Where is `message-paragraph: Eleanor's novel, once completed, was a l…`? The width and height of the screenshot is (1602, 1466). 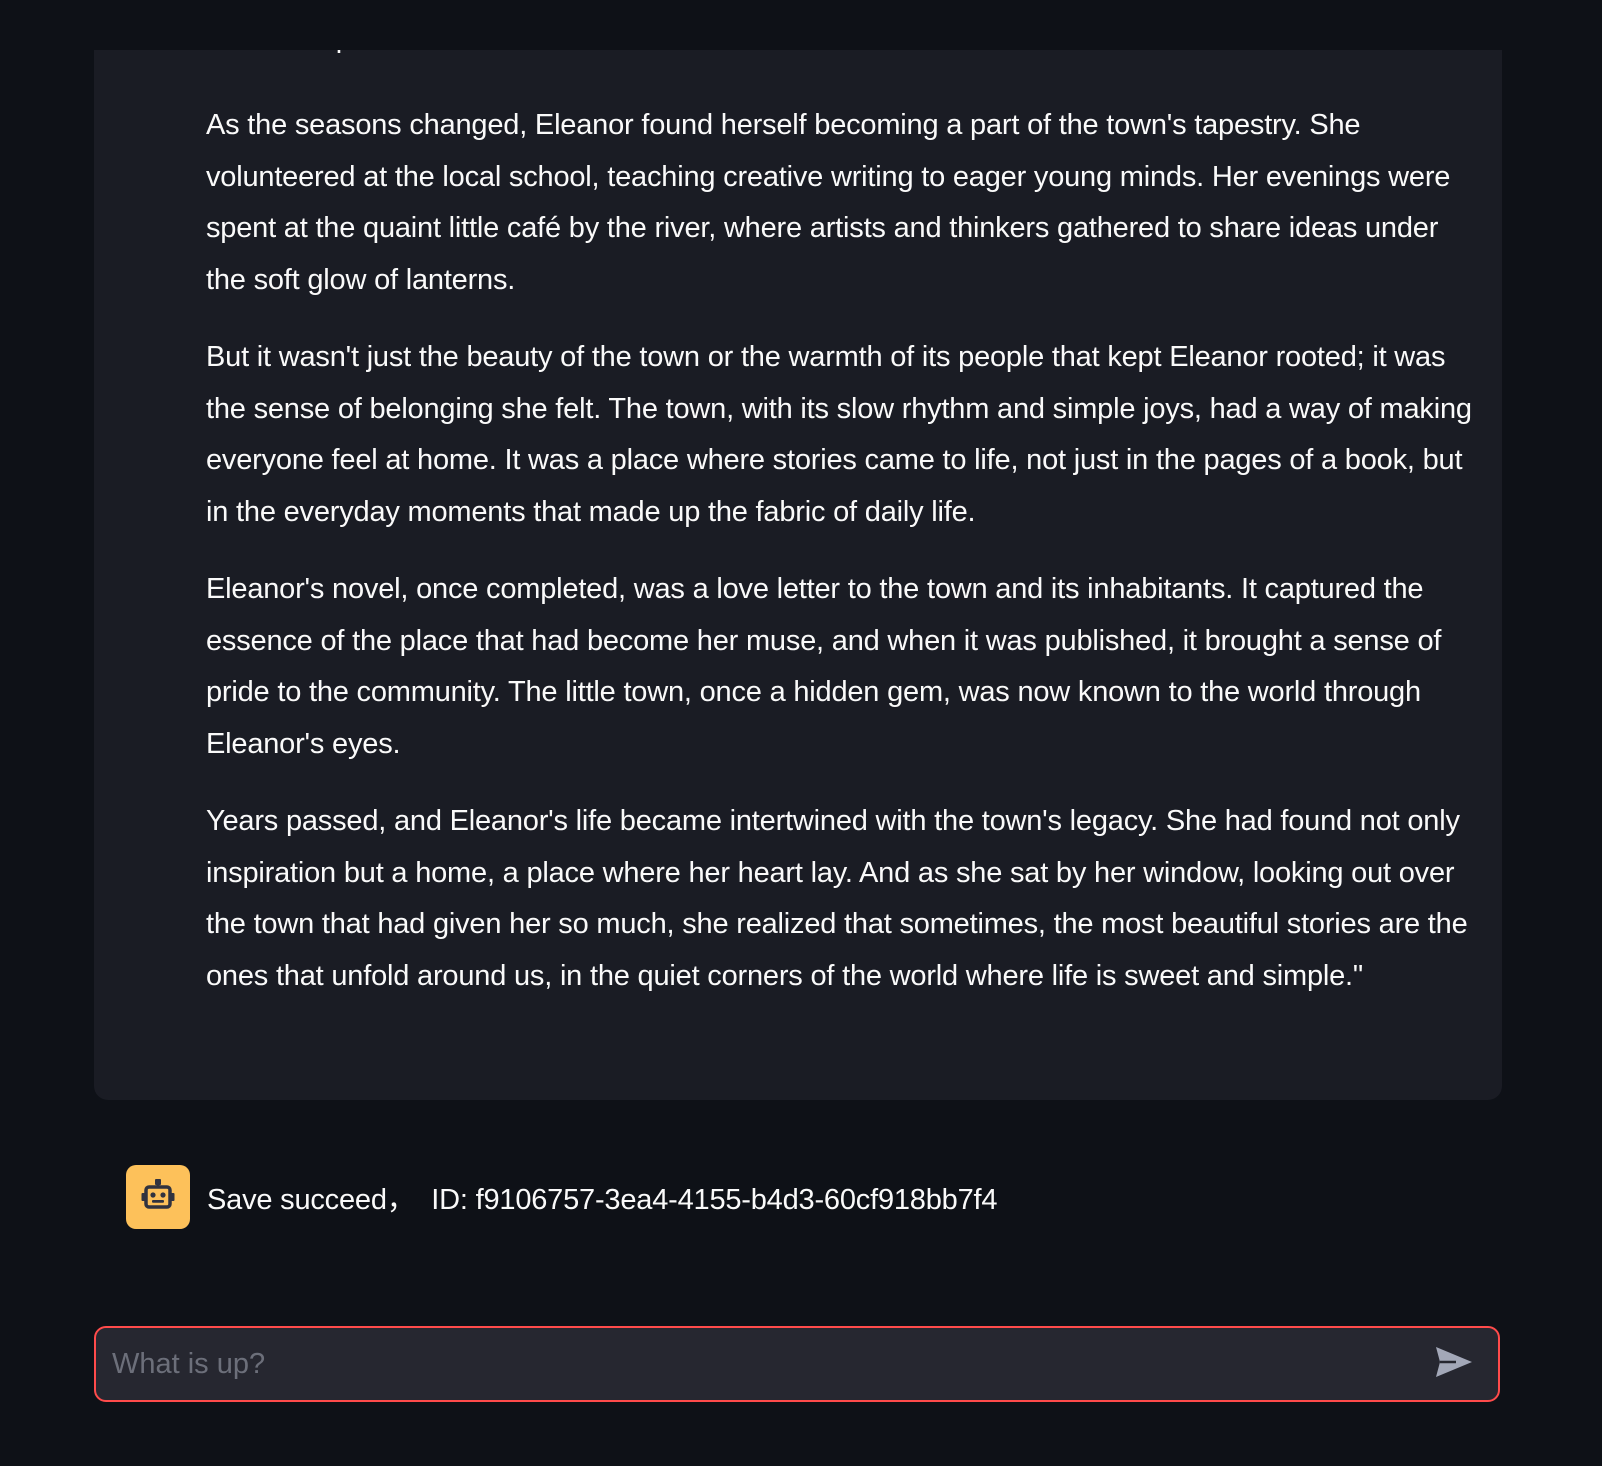
message-paragraph: Eleanor's novel, once completed, was a l… is located at coordinates (824, 666).